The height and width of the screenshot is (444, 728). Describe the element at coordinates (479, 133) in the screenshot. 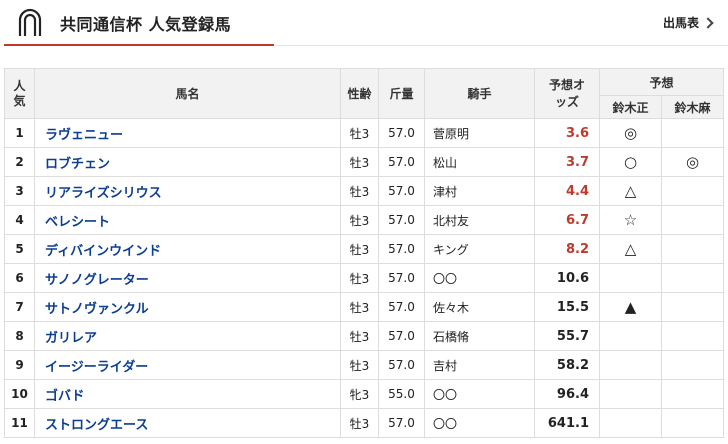

I see `jockey-cell: 菅原明` at that location.